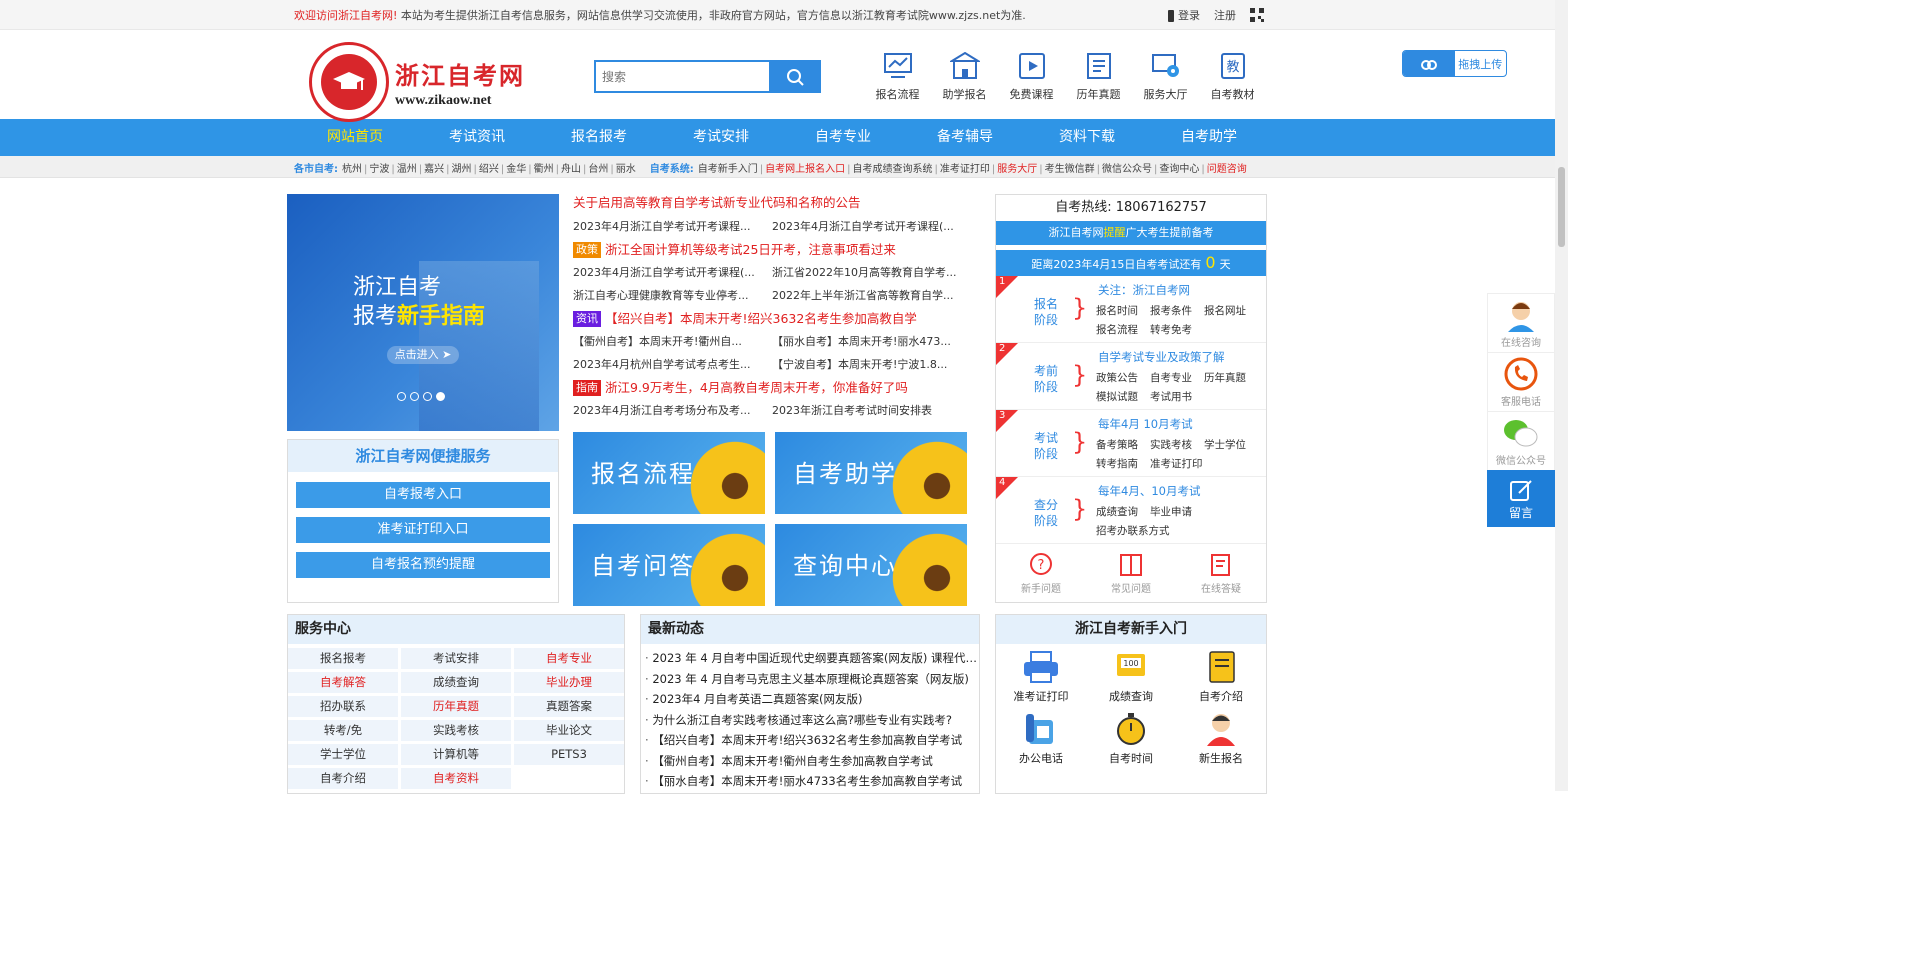 Image resolution: width=1920 pixels, height=969 pixels. Describe the element at coordinates (805, 169) in the screenshot. I see `system-link: 自考网上报名入口` at that location.